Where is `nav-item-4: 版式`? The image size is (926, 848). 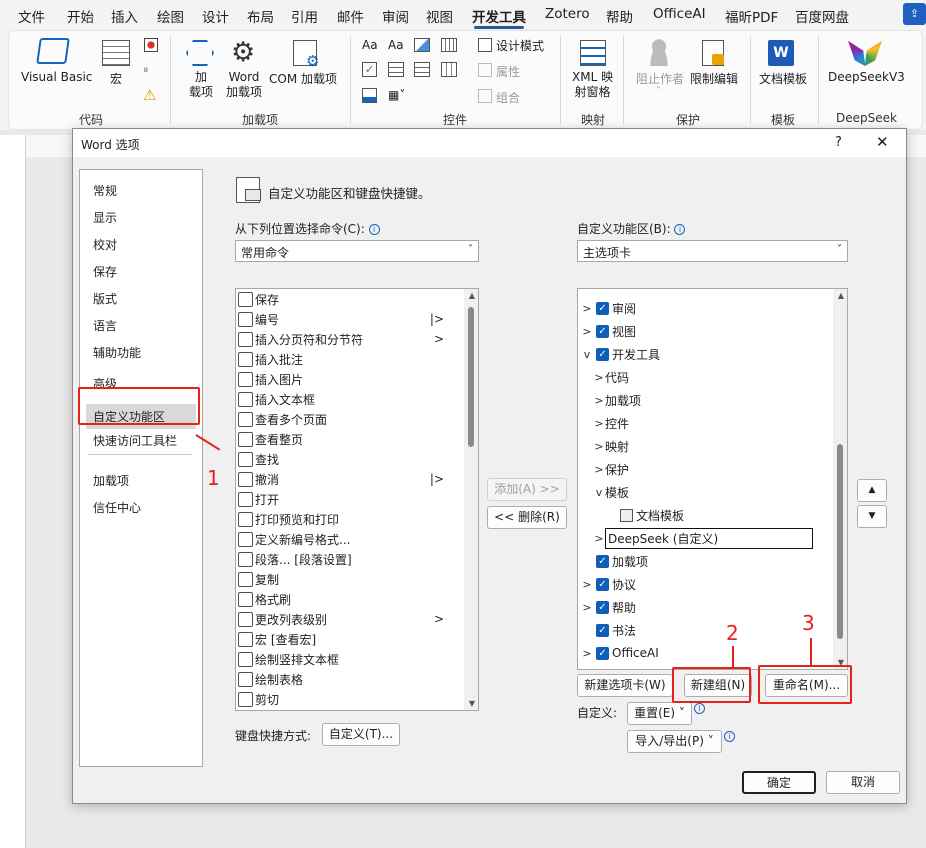 nav-item-4: 版式 is located at coordinates (105, 298).